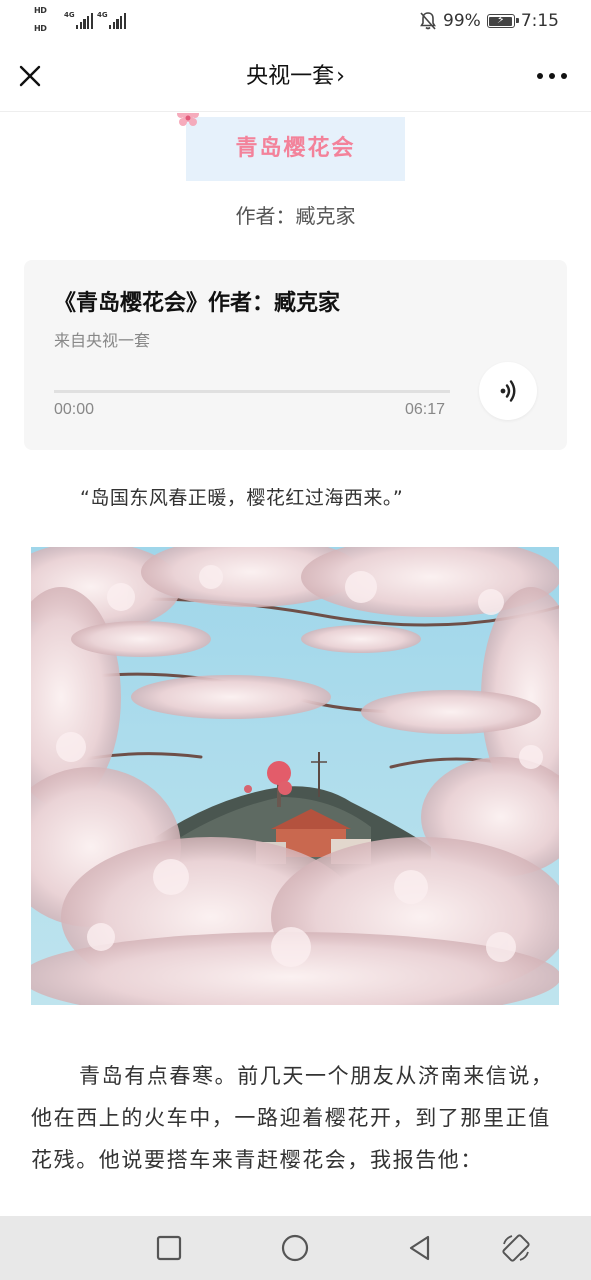  Describe the element at coordinates (290, 76) in the screenshot. I see `page-title: 央视一套` at that location.